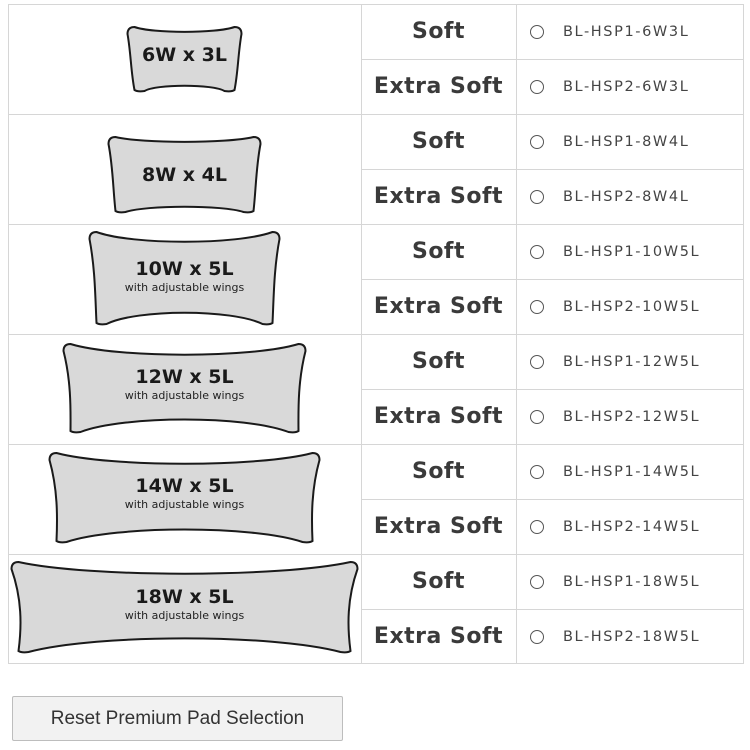  I want to click on pad-size-label: 18W x 5L, so click(184, 597).